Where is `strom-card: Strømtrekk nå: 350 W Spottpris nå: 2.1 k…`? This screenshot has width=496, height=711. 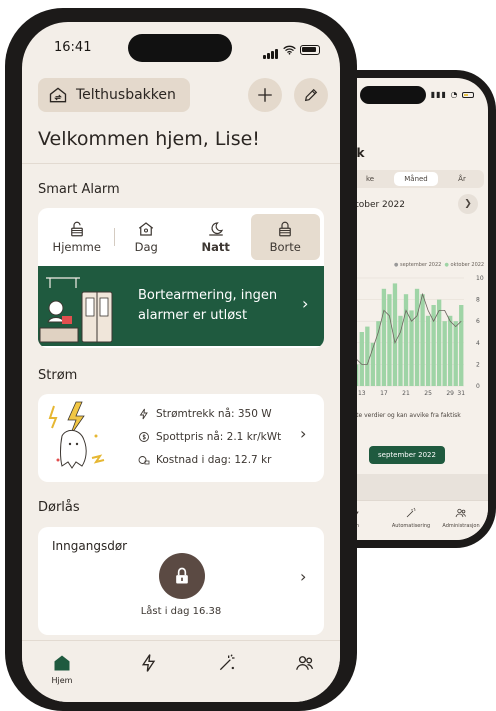
strom-card: Strømtrekk nå: 350 W Spottpris nå: 2.1 k… is located at coordinates (181, 438).